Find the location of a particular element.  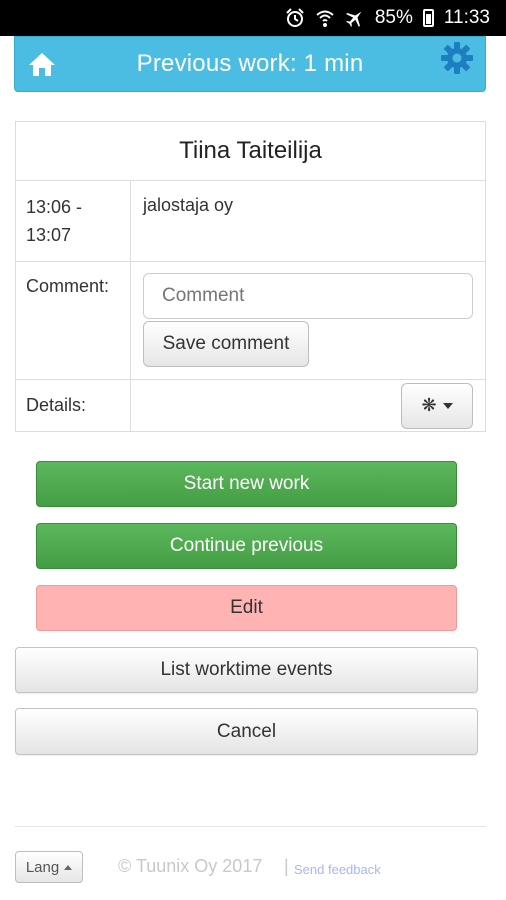

page-title: Previous work: 1 min is located at coordinates (250, 63).